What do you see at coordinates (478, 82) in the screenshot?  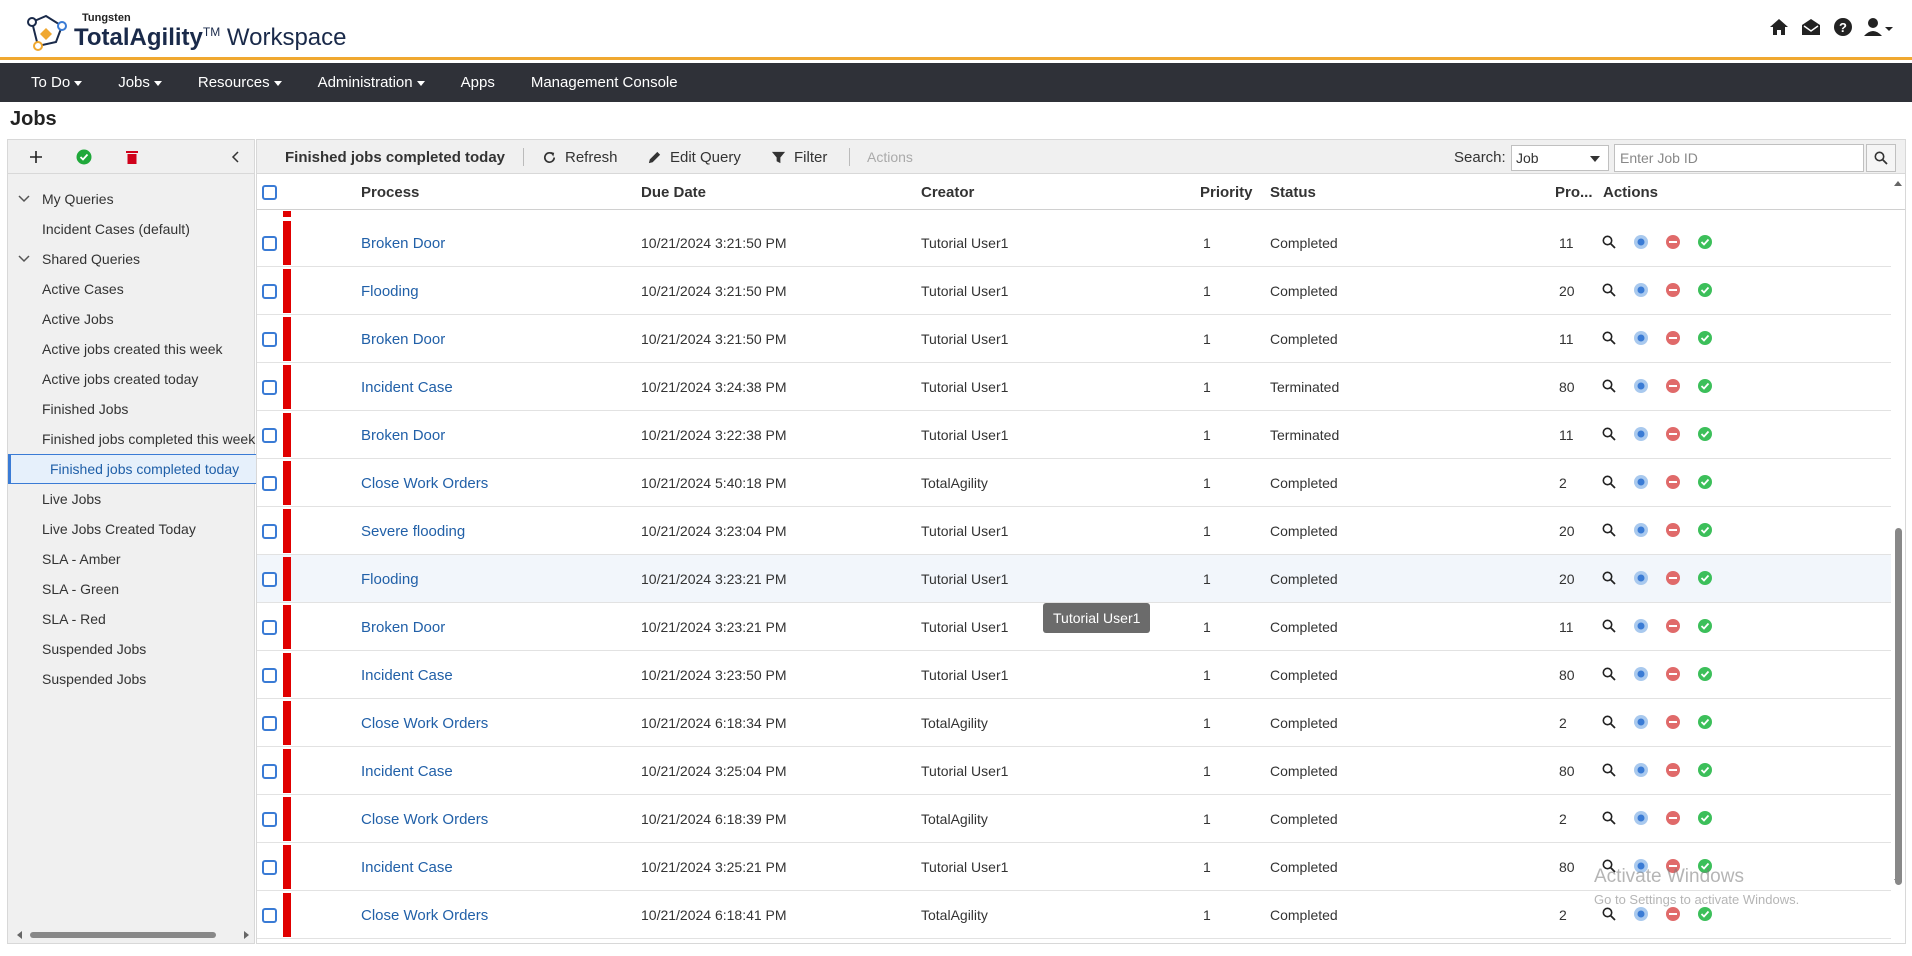 I see `nav-apps: Apps` at bounding box center [478, 82].